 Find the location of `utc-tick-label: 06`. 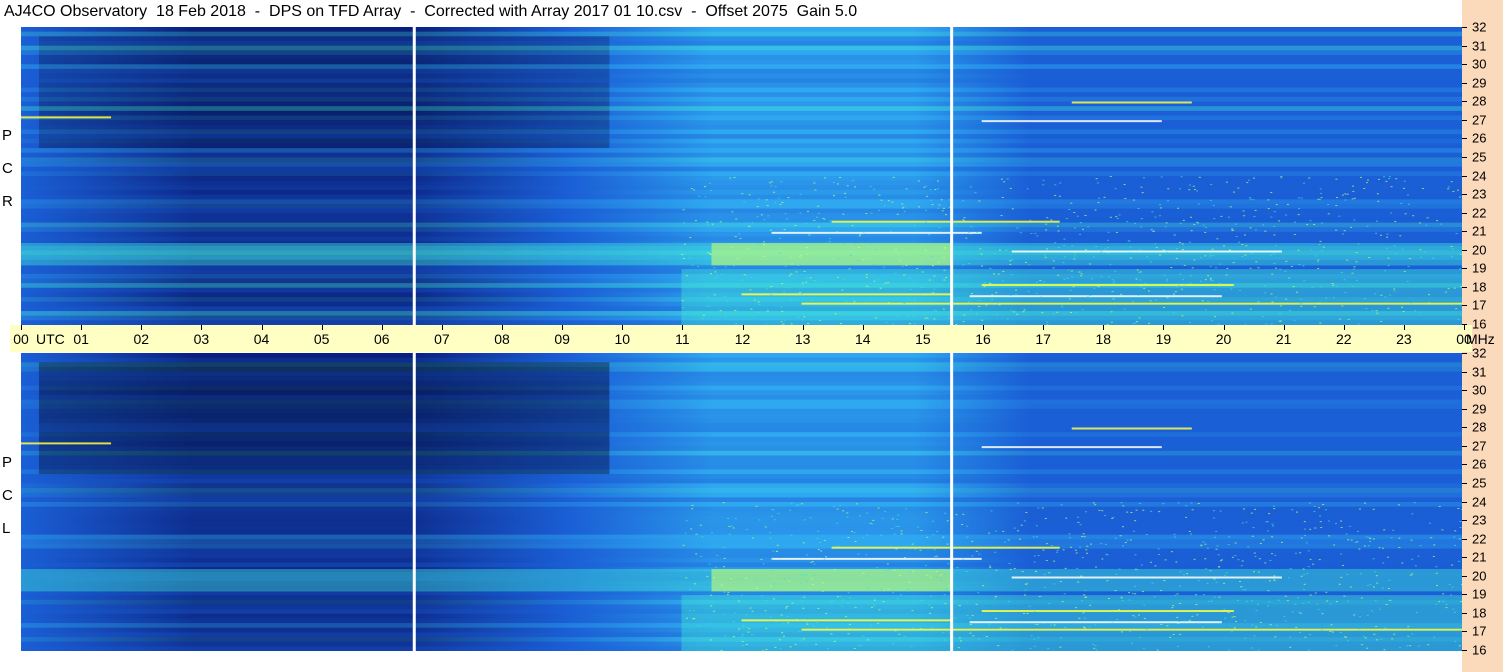

utc-tick-label: 06 is located at coordinates (381, 339).